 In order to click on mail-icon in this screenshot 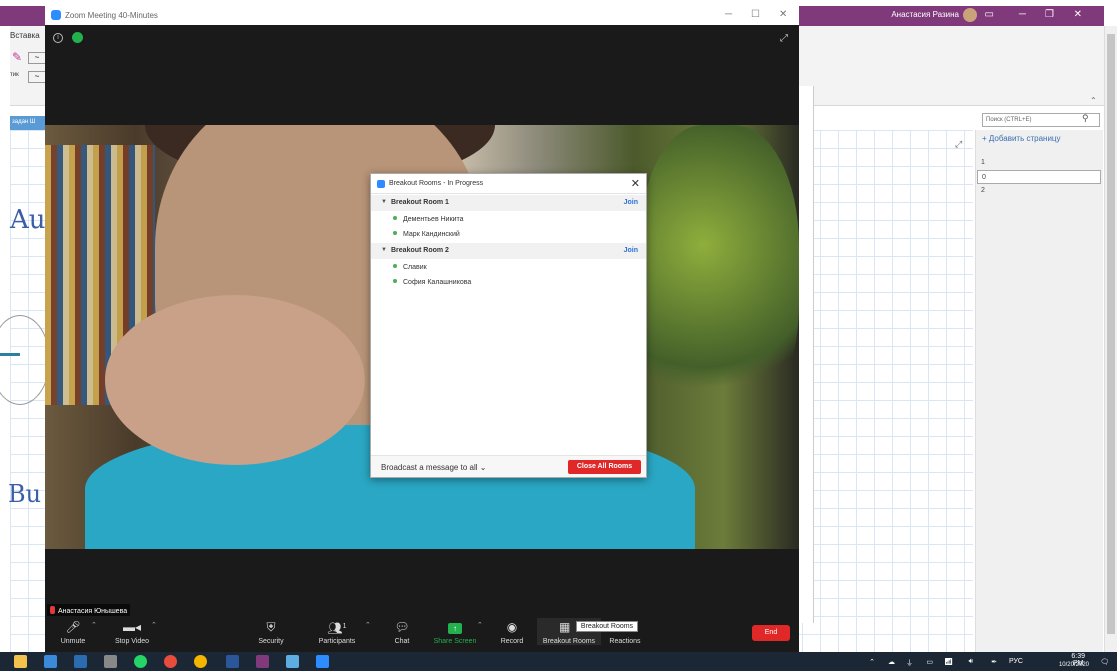, I will do `click(80, 661)`.